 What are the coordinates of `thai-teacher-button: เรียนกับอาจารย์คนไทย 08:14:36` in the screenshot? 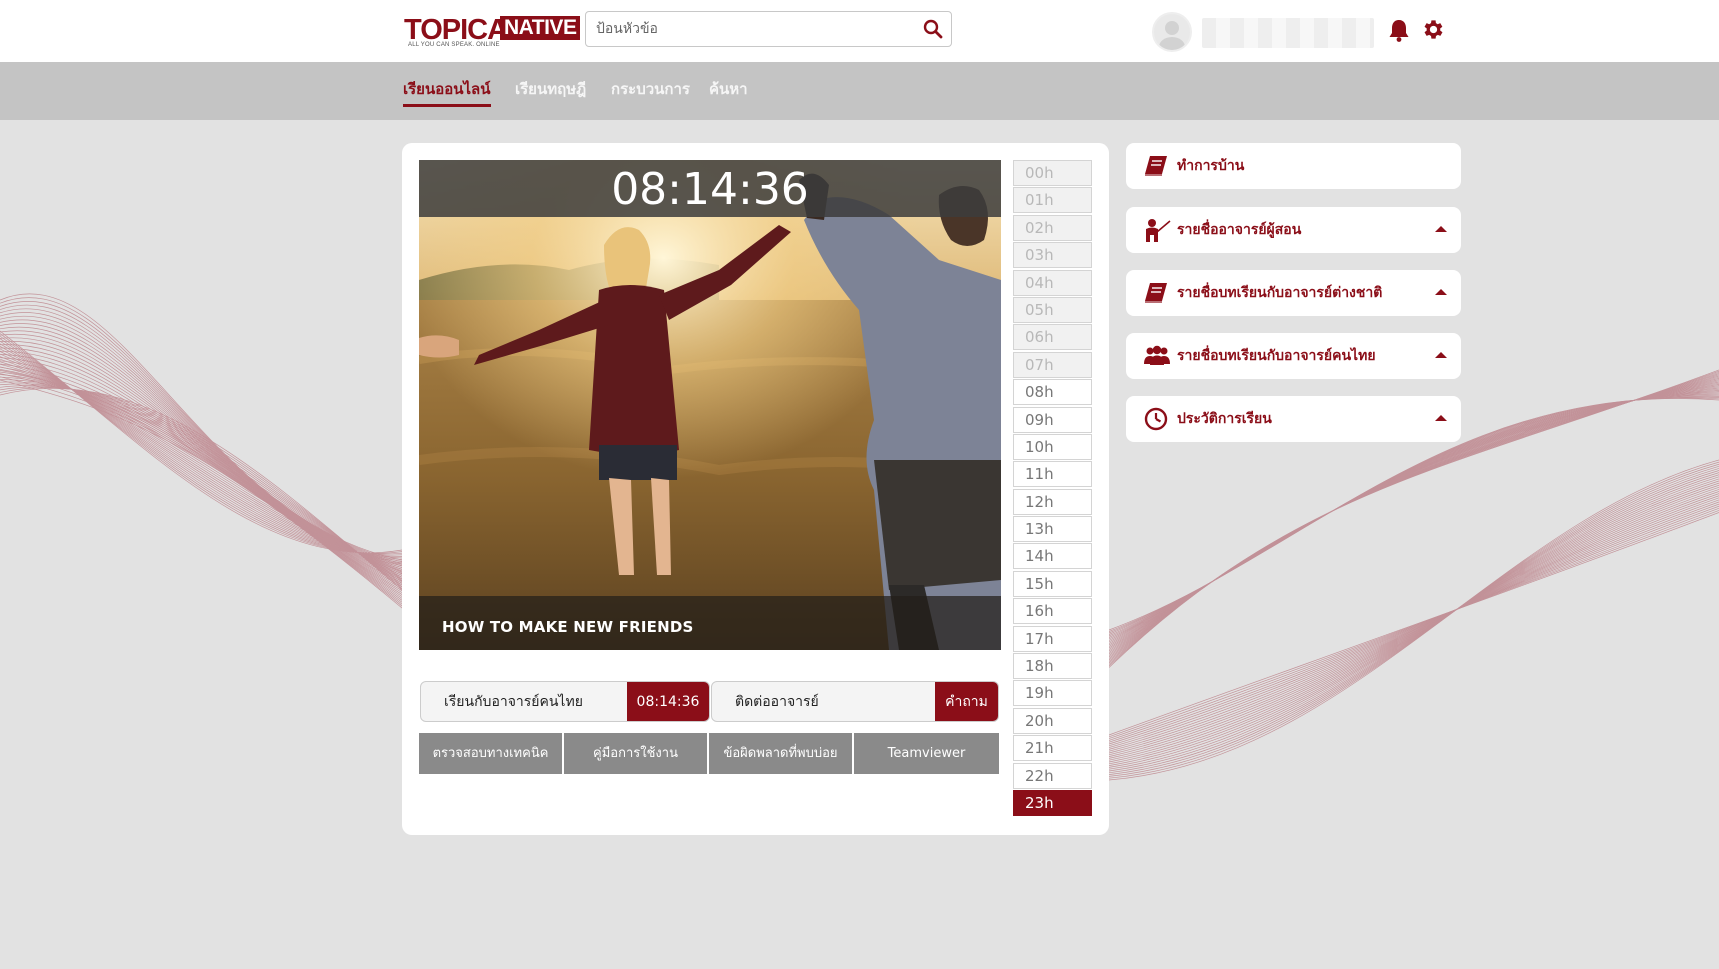 It's located at (565, 701).